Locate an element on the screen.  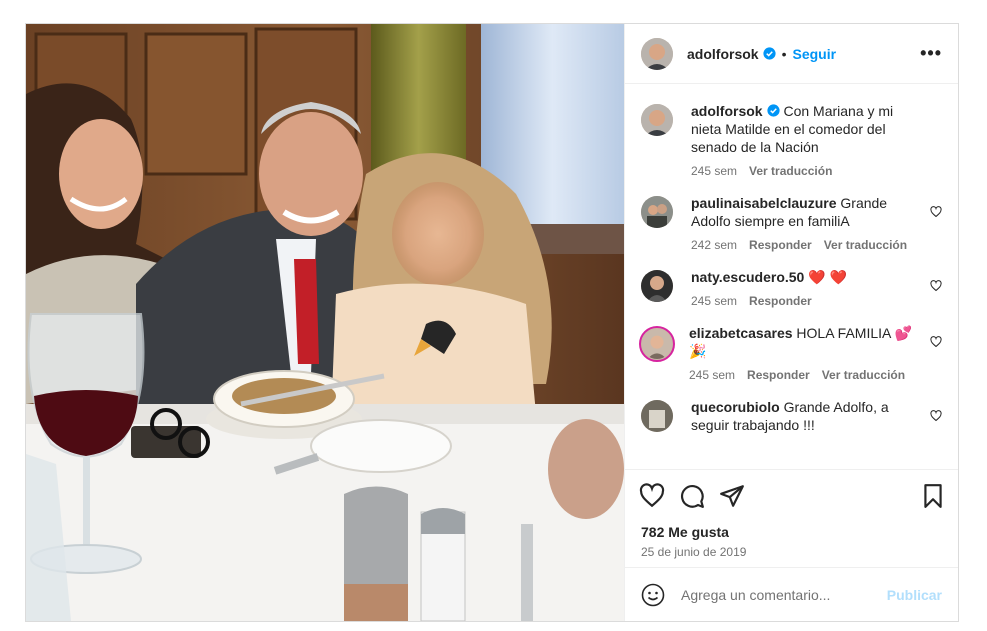
comment-username: paulinaisabelclauzure is located at coordinates (764, 203).